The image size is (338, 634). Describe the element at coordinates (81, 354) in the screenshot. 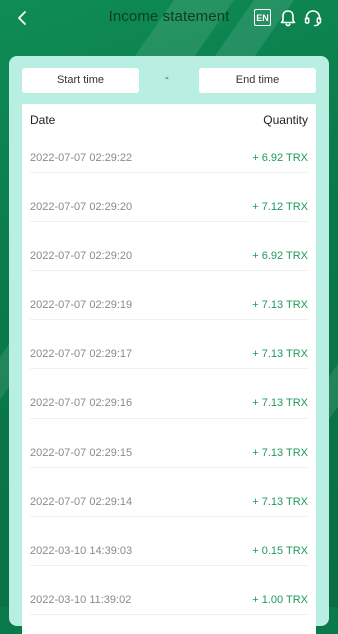

I see `row-date: 2022-07-07 02:29:17` at that location.